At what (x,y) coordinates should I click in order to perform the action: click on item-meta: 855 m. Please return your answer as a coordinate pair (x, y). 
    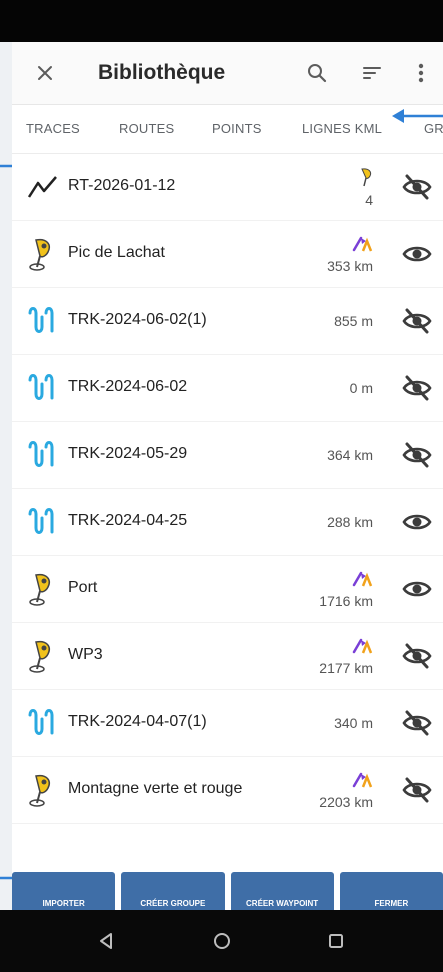
    Looking at the image, I should click on (353, 321).